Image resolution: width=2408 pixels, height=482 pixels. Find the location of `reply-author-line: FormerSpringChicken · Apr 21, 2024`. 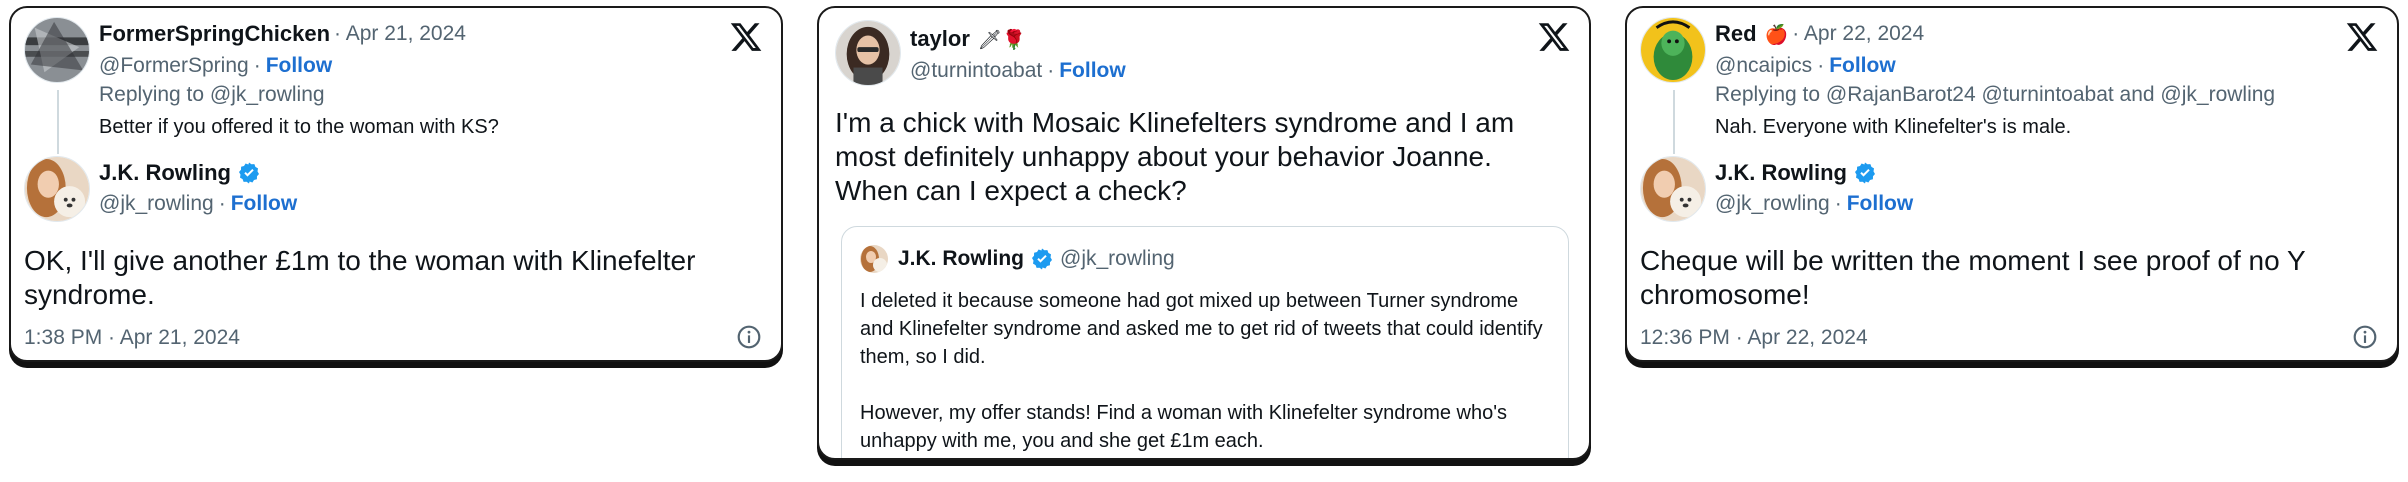

reply-author-line: FormerSpringChicken · Apr 21, 2024 is located at coordinates (282, 34).